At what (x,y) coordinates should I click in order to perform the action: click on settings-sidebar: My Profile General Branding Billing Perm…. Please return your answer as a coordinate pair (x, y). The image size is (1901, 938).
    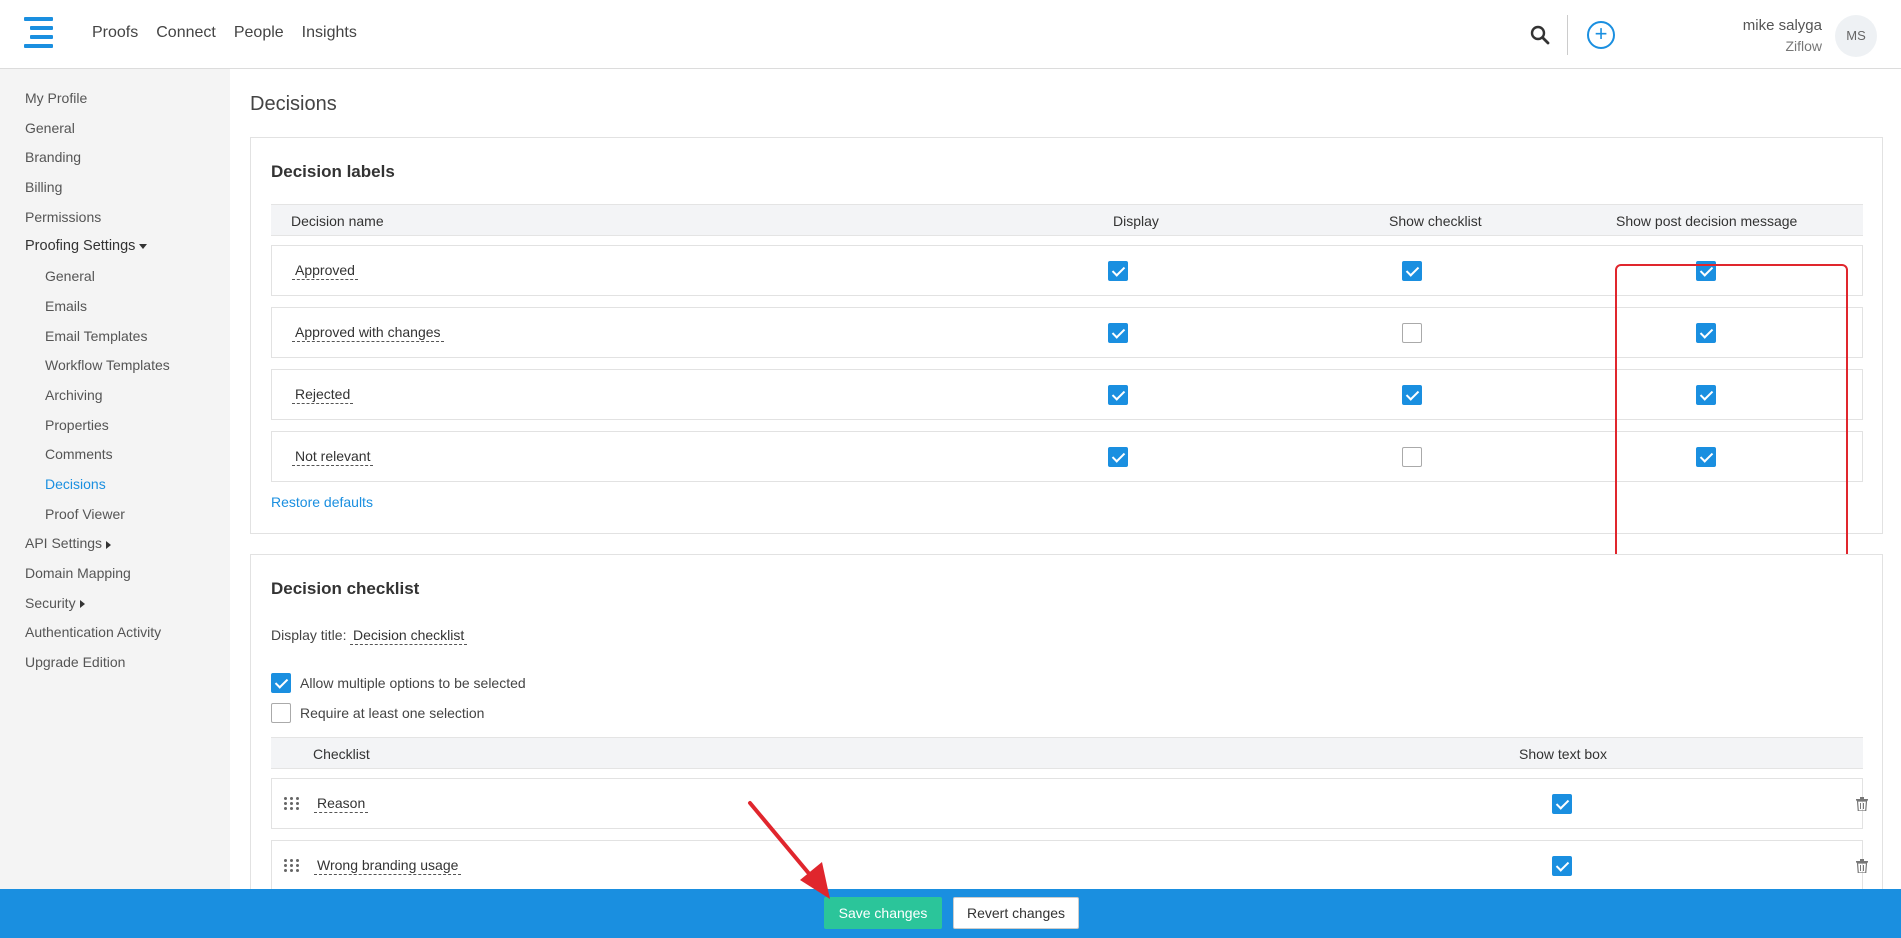
    Looking at the image, I should click on (115, 479).